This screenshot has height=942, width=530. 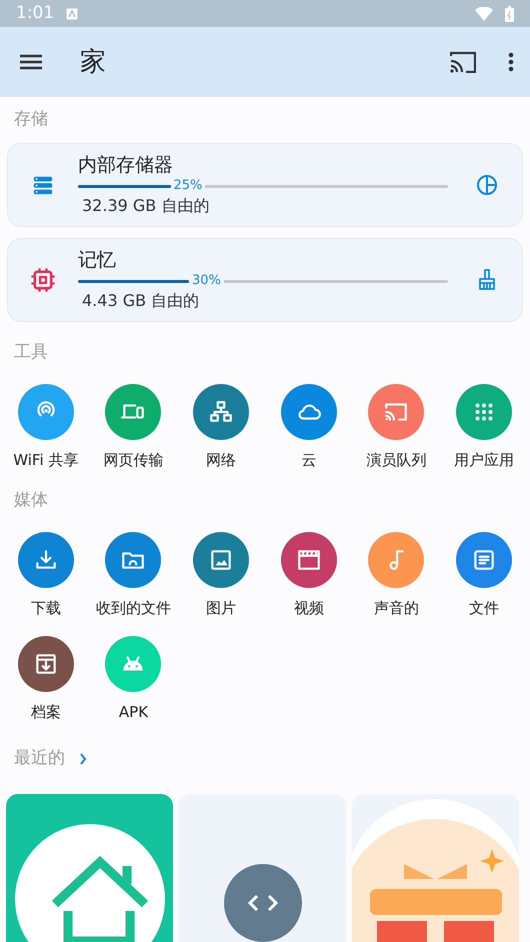 I want to click on tool-label: WiFi 共享, so click(x=45, y=460).